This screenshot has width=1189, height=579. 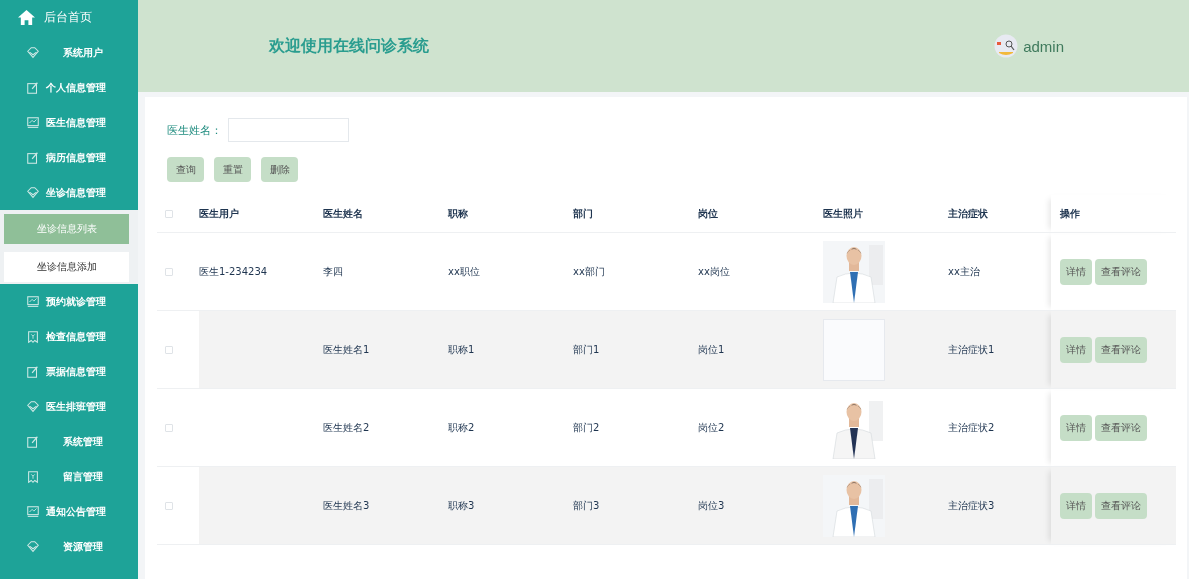 What do you see at coordinates (69, 371) in the screenshot?
I see `sidebar-item: 票据信息管理` at bounding box center [69, 371].